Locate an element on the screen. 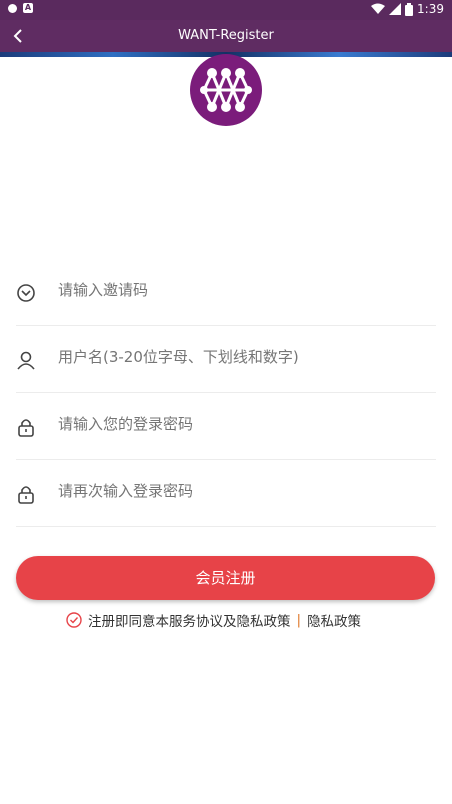 The height and width of the screenshot is (804, 452). password-input is located at coordinates (243, 424).